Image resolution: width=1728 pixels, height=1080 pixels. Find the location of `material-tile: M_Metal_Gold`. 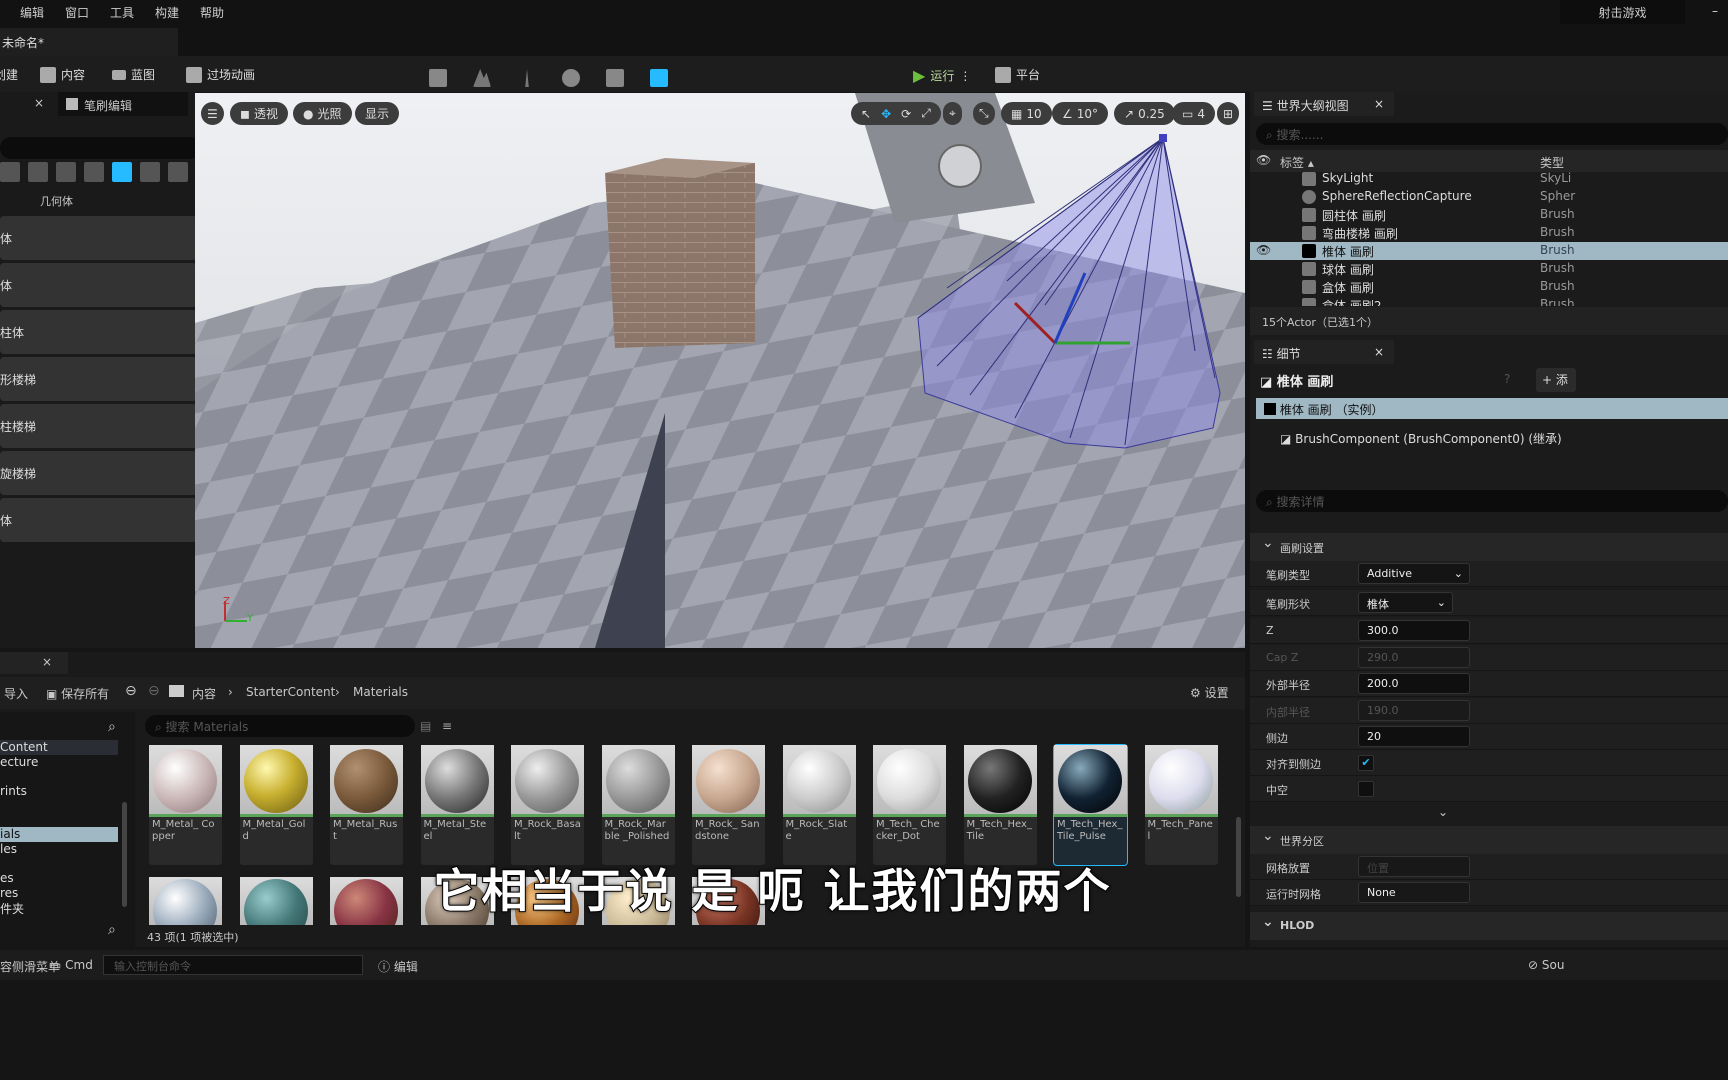

material-tile: M_Metal_Gold is located at coordinates (276, 805).